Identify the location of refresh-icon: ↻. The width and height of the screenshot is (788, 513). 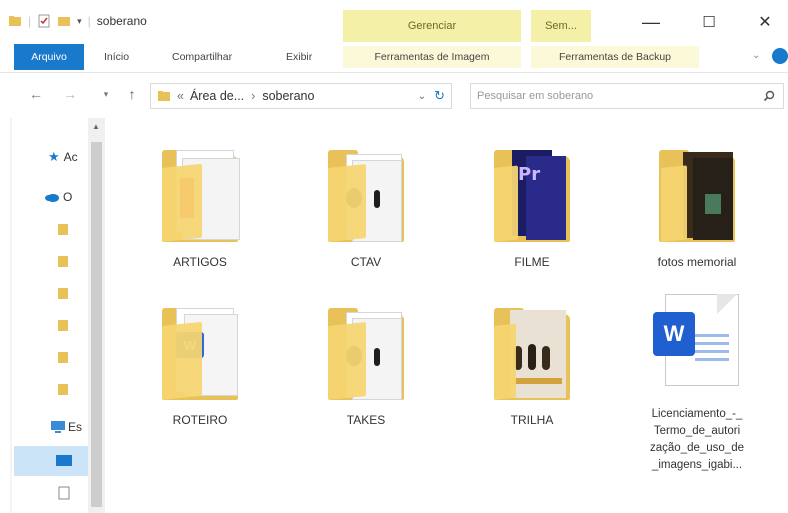
(439, 96).